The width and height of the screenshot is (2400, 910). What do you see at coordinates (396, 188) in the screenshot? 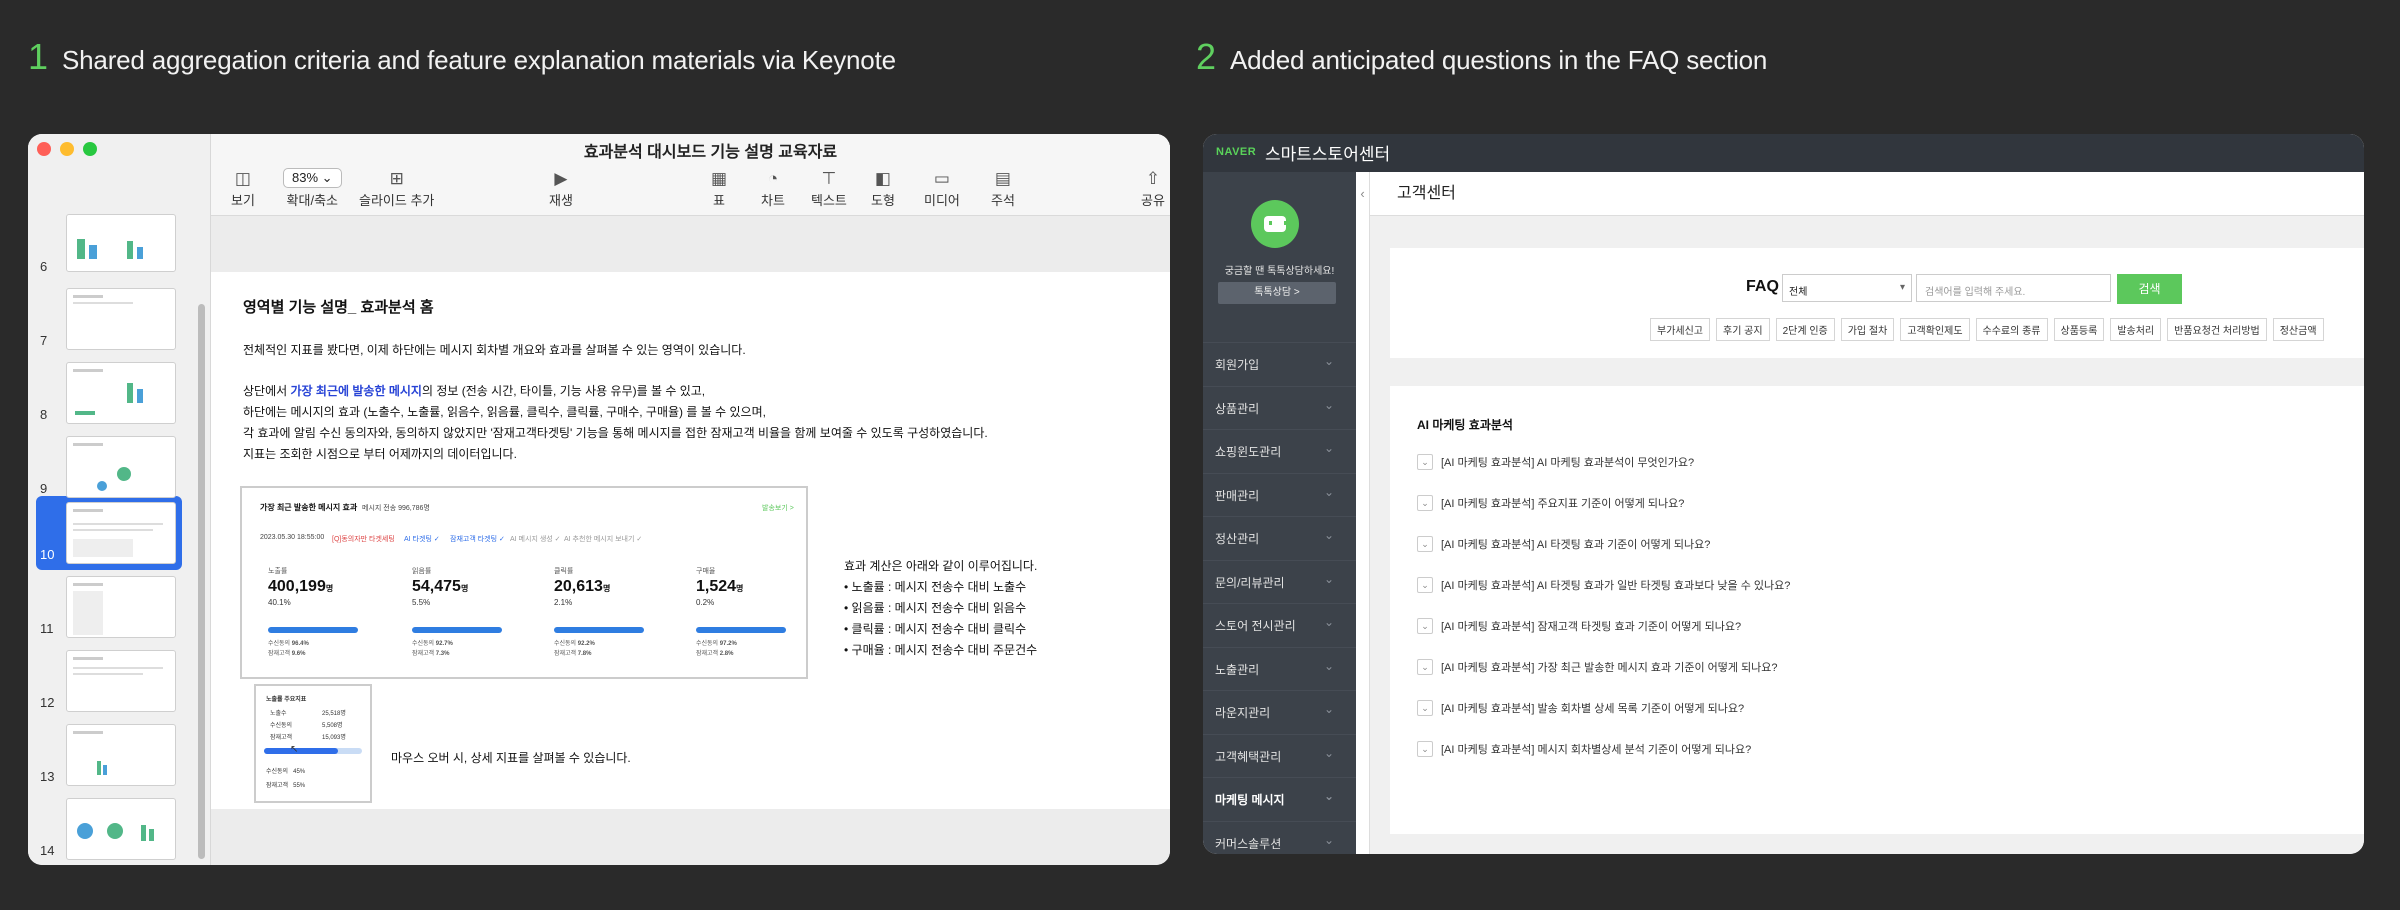
I see `add-slide-button: ⊞ 슬라이드 추가` at bounding box center [396, 188].